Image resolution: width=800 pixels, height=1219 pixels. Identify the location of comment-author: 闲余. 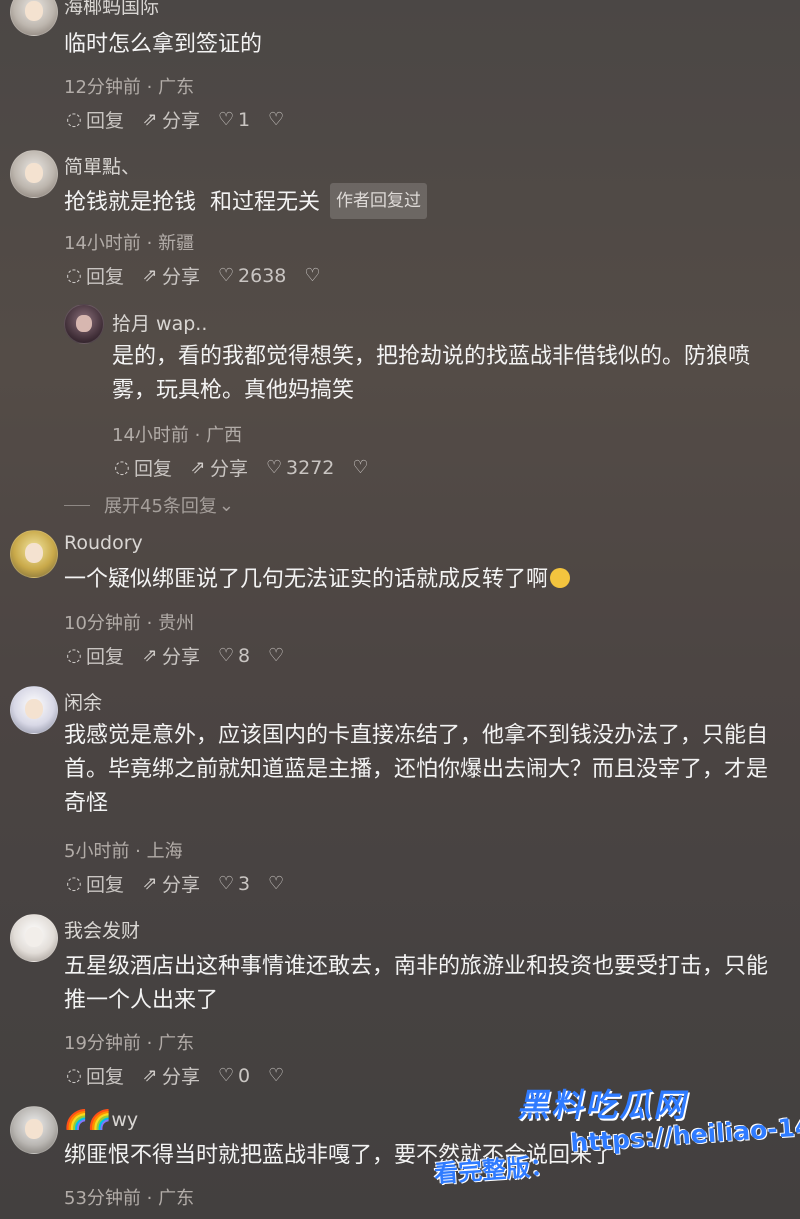
(83, 701).